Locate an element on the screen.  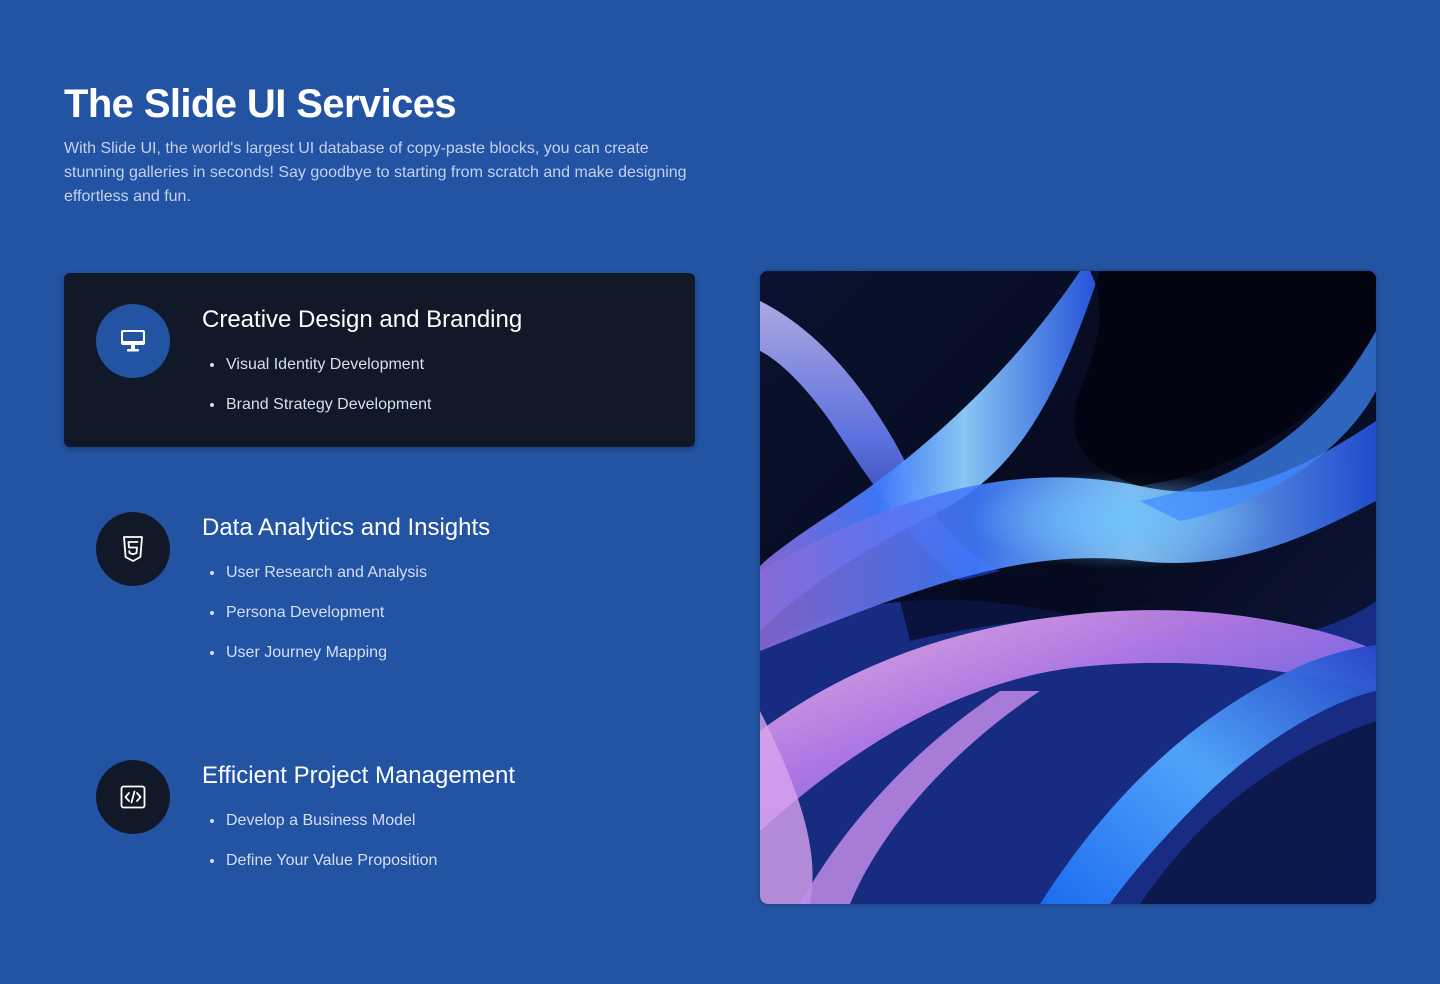
list-item: Persona Development is located at coordinates (318, 622).